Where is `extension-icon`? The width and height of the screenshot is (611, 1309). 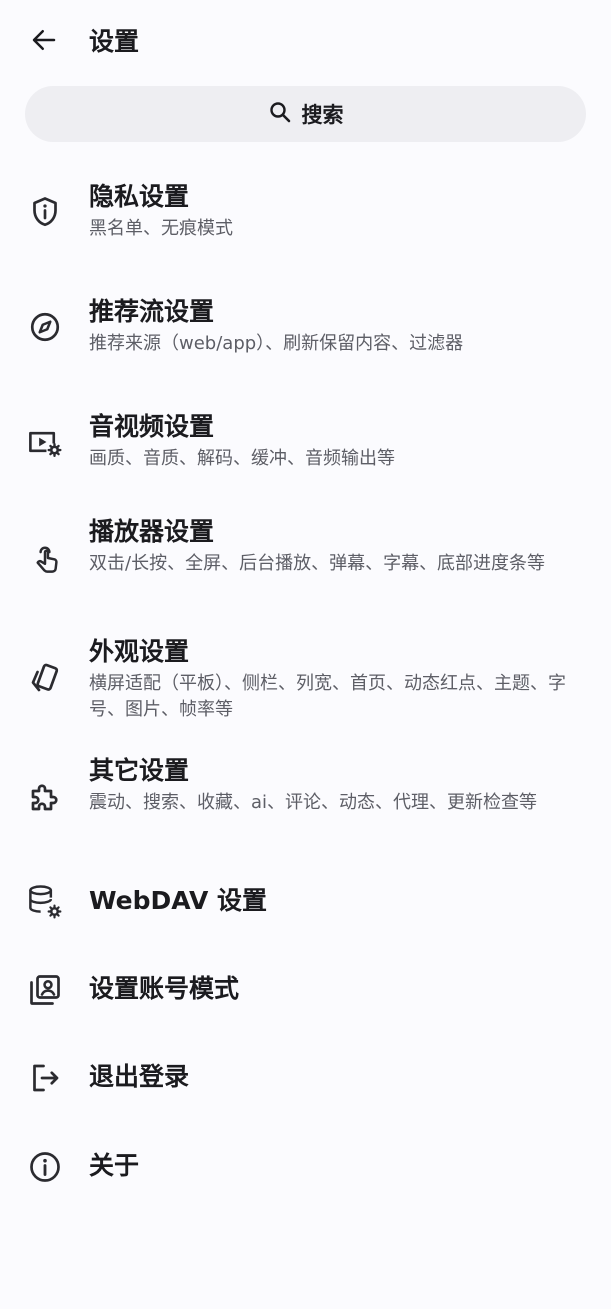 extension-icon is located at coordinates (45, 797).